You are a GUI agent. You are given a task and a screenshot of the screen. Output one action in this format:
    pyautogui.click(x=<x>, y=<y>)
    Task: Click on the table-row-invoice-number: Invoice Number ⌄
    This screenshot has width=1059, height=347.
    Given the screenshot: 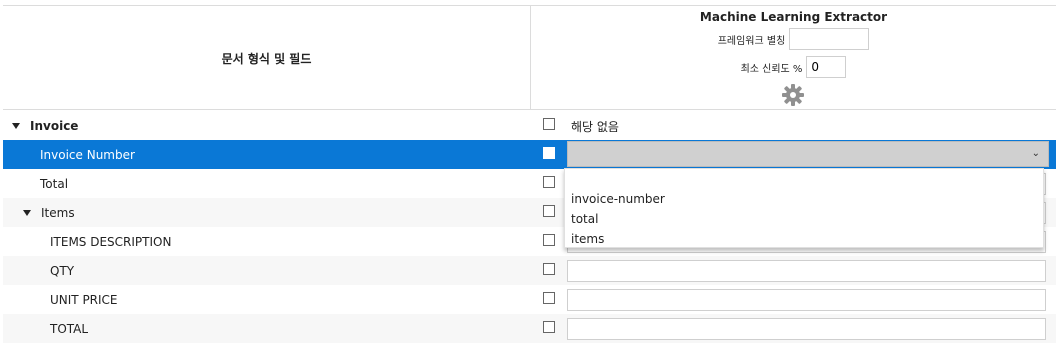 What is the action you would take?
    pyautogui.click(x=529, y=154)
    